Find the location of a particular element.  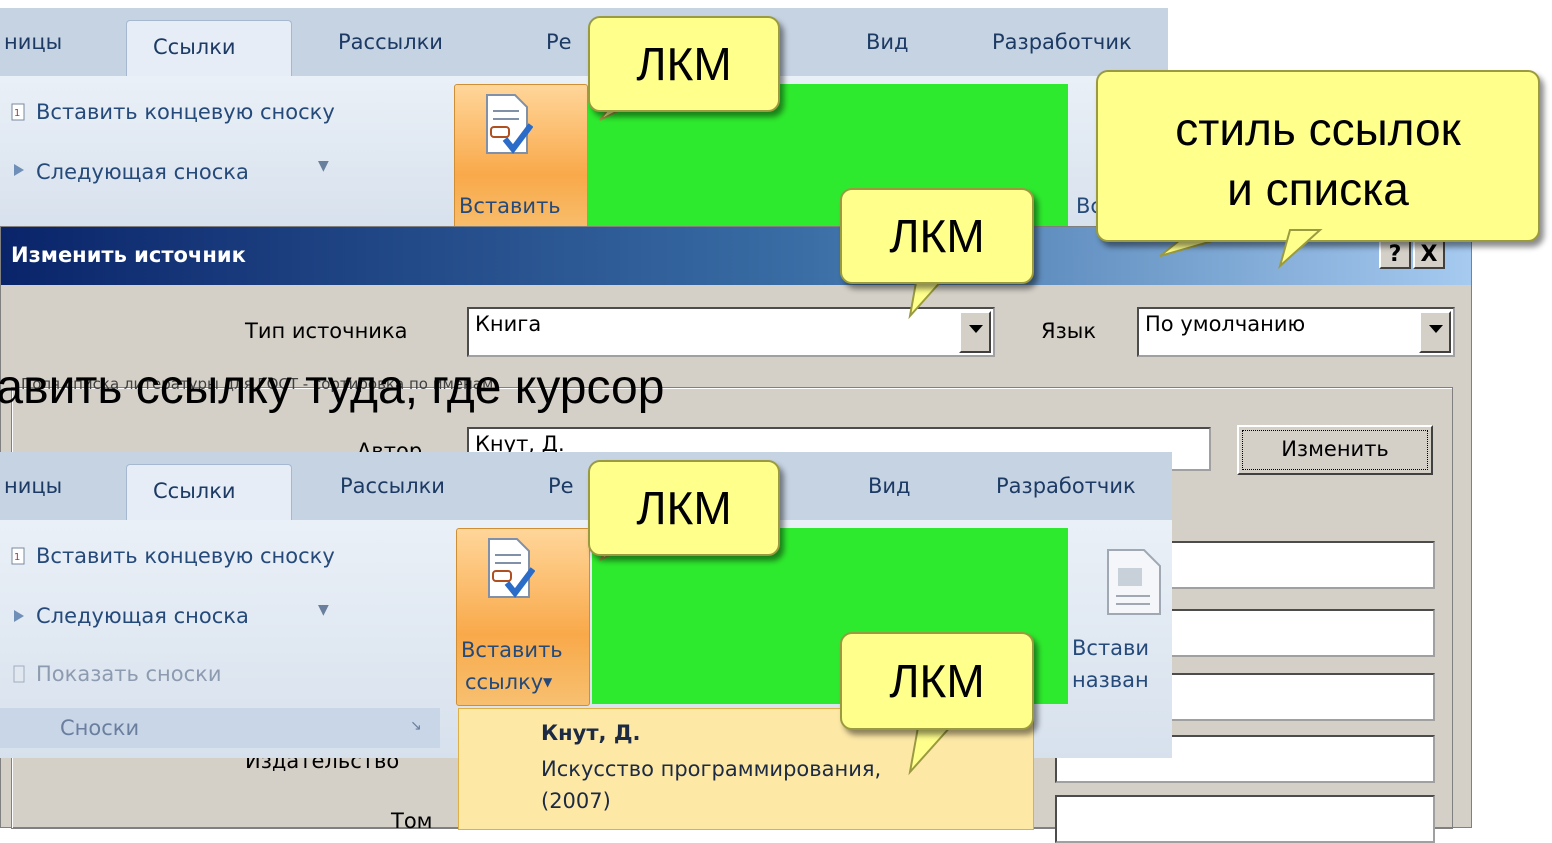

ribbon-tabbar-bottom: ницы Ссылки Рассылки Ре Вид Разработчик is located at coordinates (586, 486).